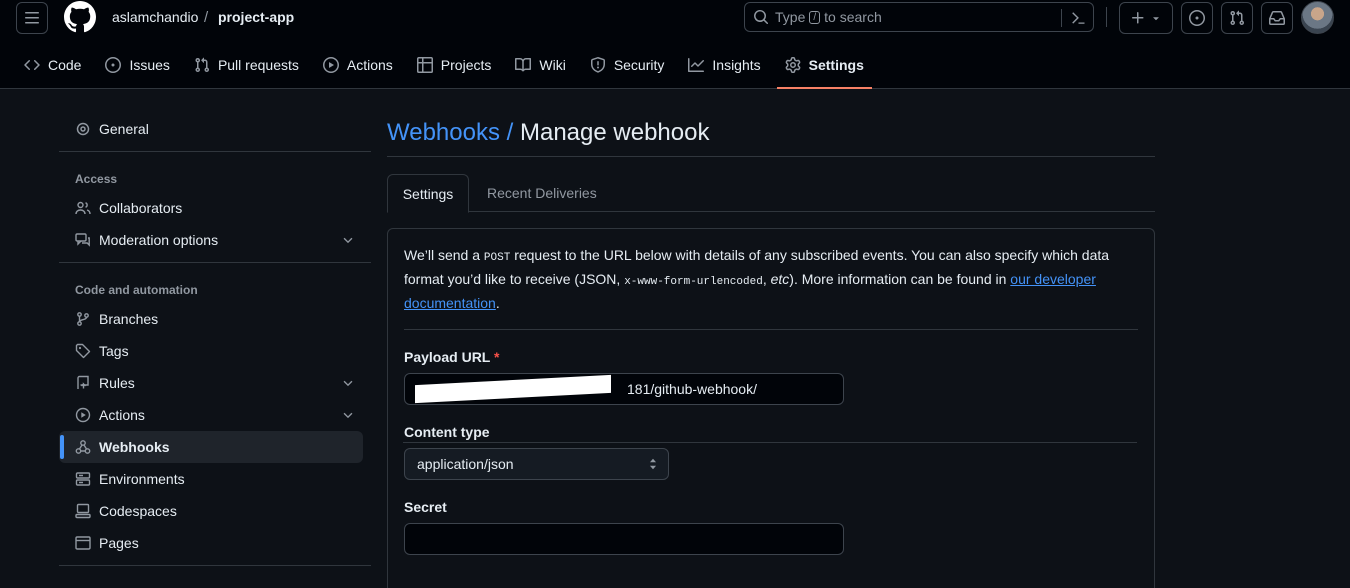 This screenshot has height=588, width=1350. I want to click on tab-insights: Insights, so click(724, 65).